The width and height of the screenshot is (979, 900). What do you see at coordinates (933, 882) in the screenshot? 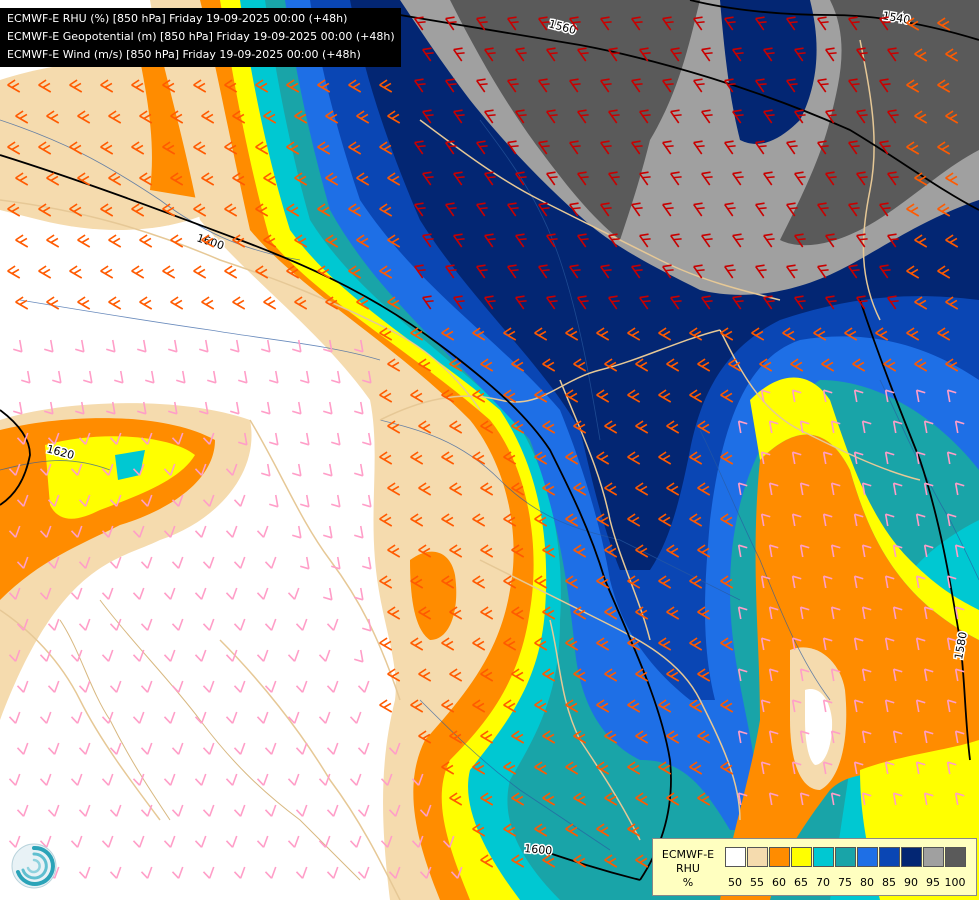
I see `legend-tick-95: 95` at bounding box center [933, 882].